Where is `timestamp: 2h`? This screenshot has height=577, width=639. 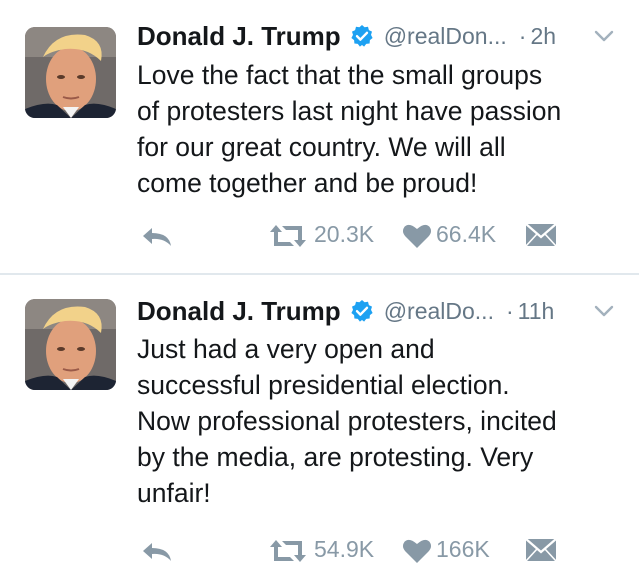
timestamp: 2h is located at coordinates (543, 36).